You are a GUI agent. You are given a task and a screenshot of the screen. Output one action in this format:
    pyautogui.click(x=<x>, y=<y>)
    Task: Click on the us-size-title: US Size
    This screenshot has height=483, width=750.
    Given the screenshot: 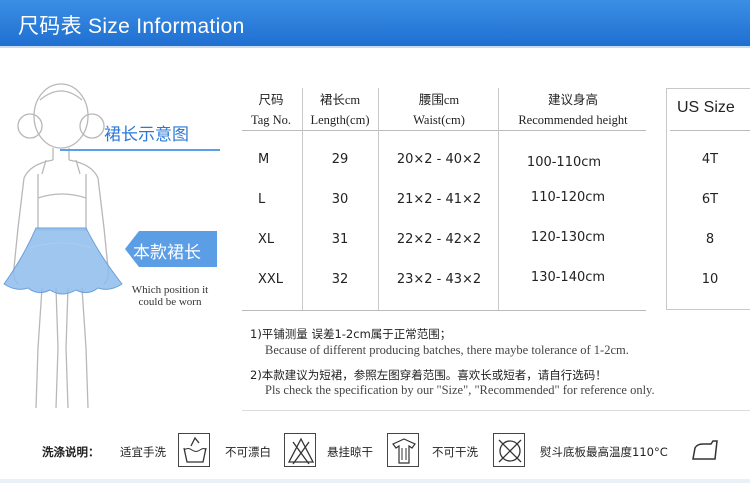 What is the action you would take?
    pyautogui.click(x=706, y=107)
    